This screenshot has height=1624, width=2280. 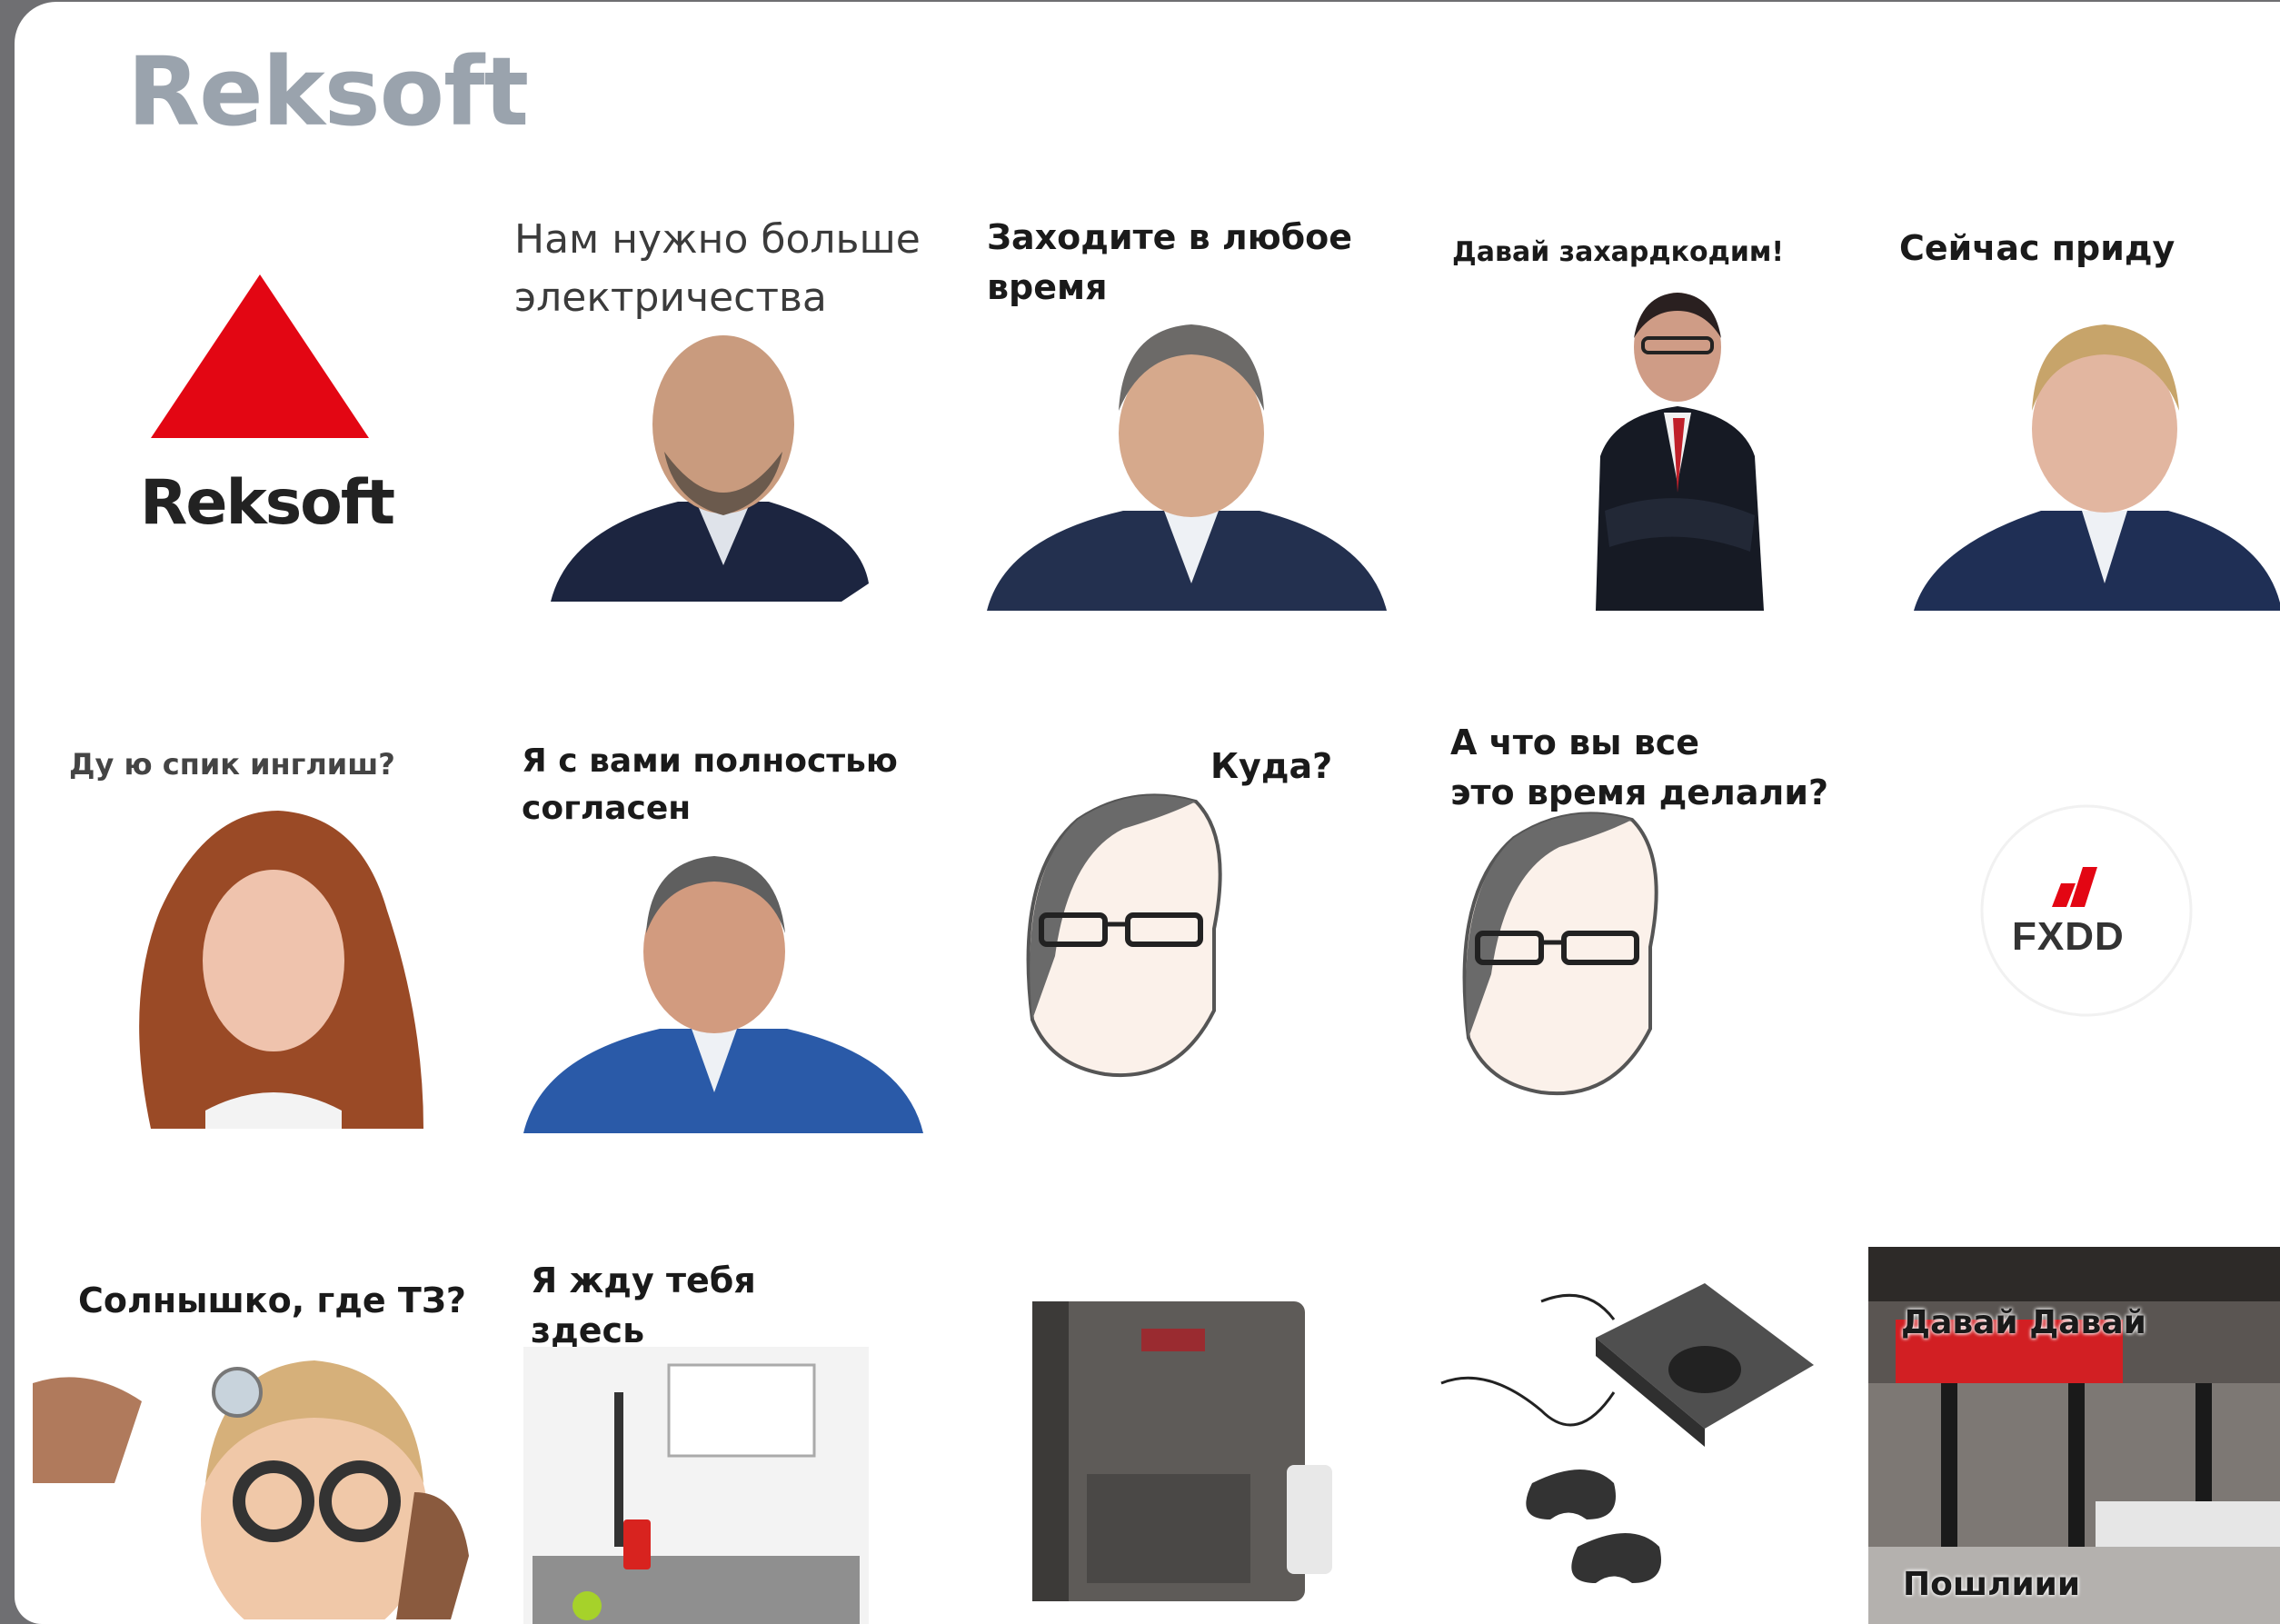 What do you see at coordinates (1992, 1584) in the screenshot?
I see `sticker-caption-bottom: Пошлиии` at bounding box center [1992, 1584].